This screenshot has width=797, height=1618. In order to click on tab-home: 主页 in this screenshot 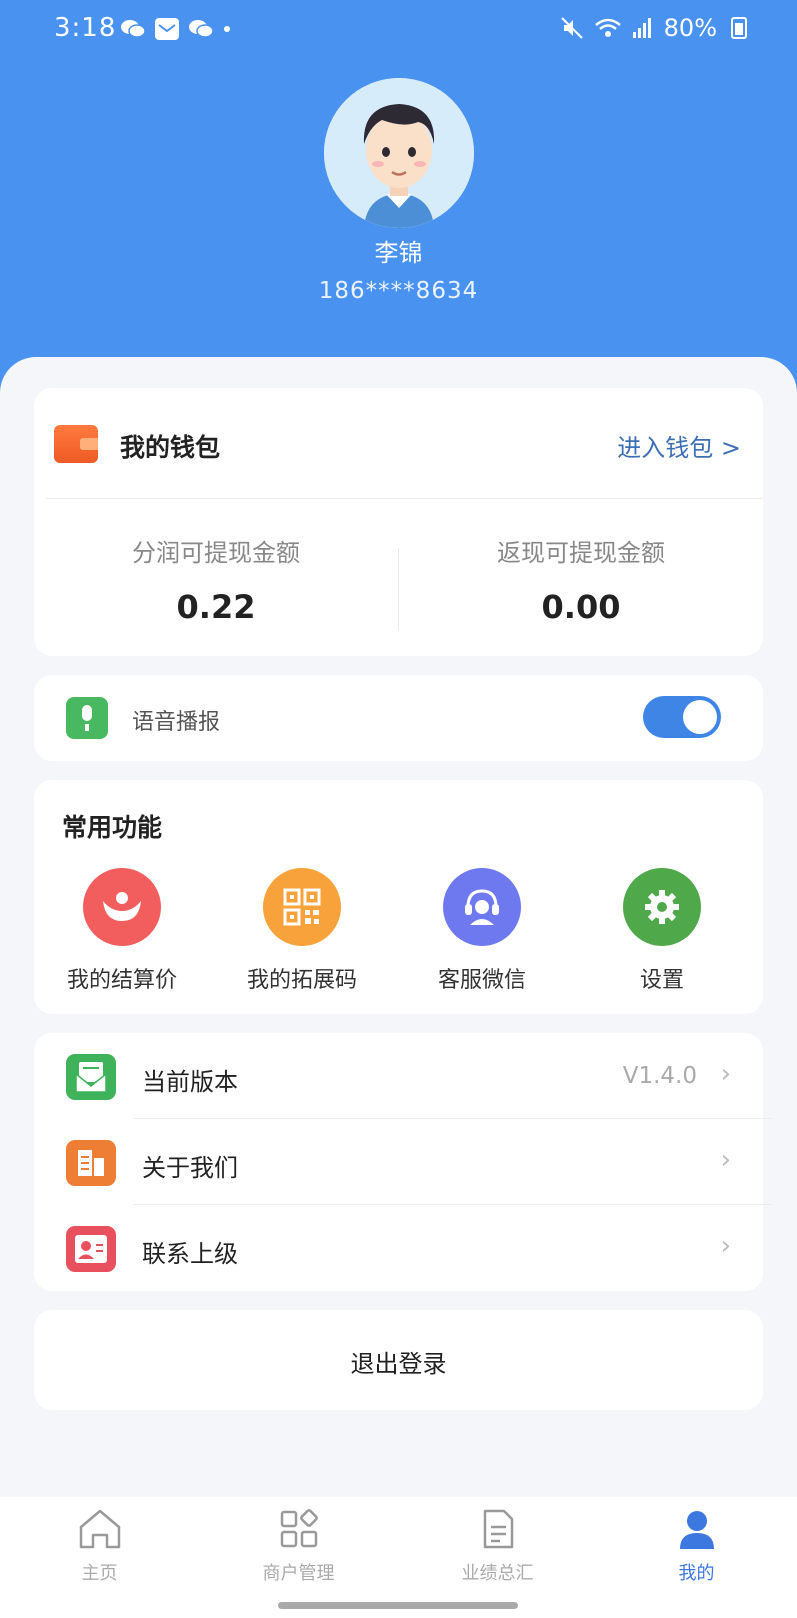, I will do `click(99, 1546)`.